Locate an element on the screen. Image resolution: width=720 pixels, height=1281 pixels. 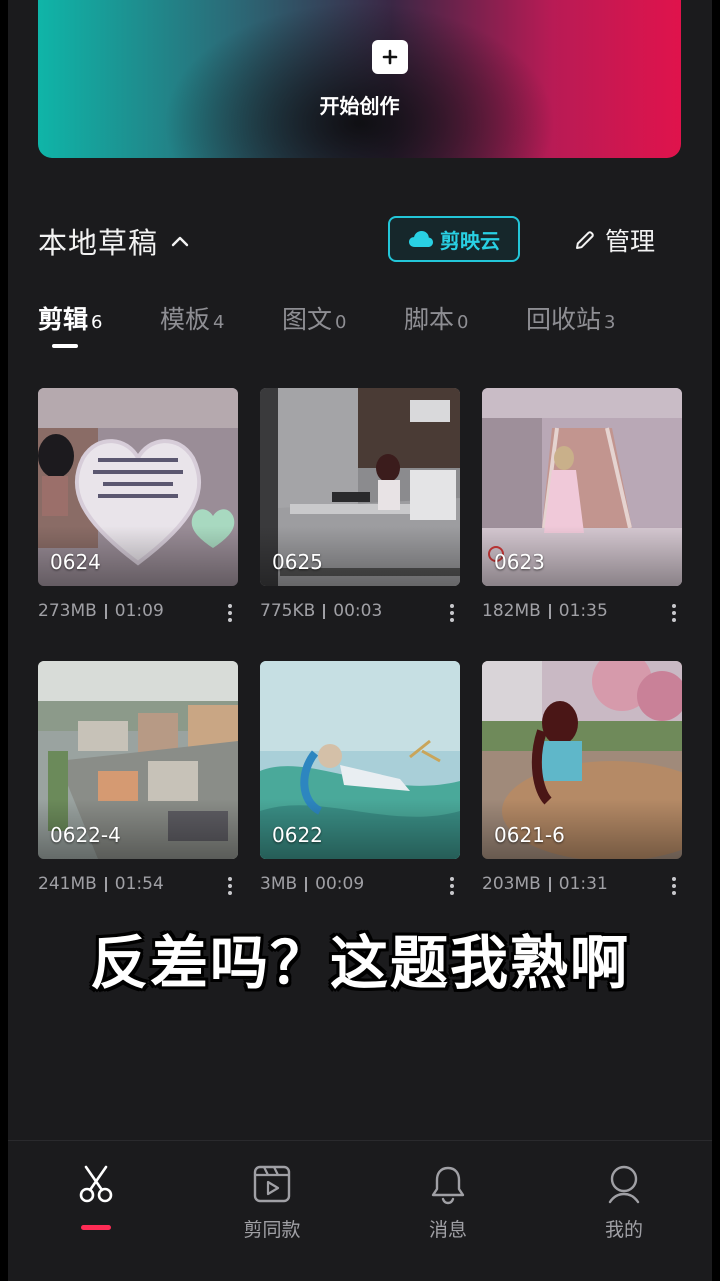
draft-name: 0621-6 is located at coordinates (529, 835).